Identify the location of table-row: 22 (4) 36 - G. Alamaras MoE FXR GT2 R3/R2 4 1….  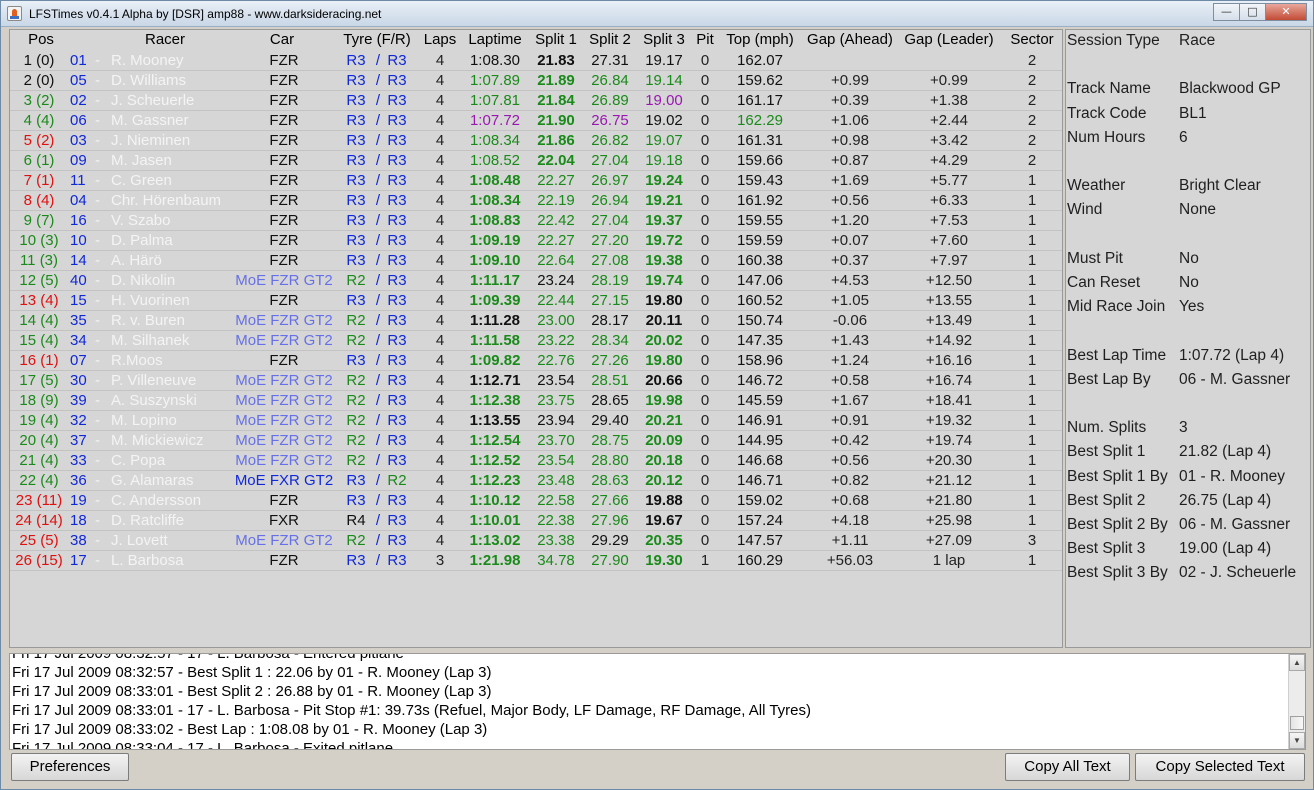
(536, 481).